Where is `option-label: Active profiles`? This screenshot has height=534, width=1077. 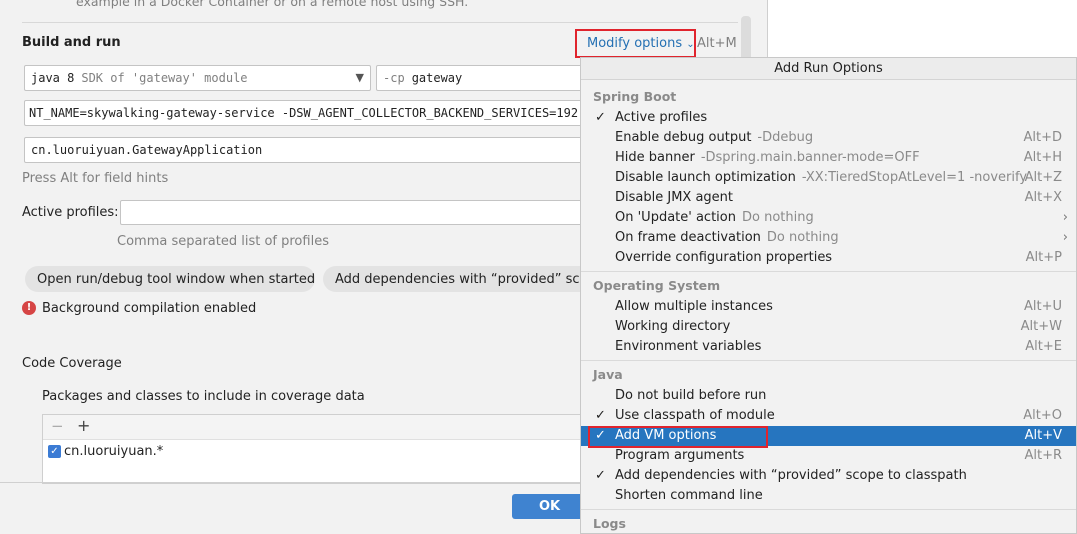
option-label: Active profiles is located at coordinates (661, 117).